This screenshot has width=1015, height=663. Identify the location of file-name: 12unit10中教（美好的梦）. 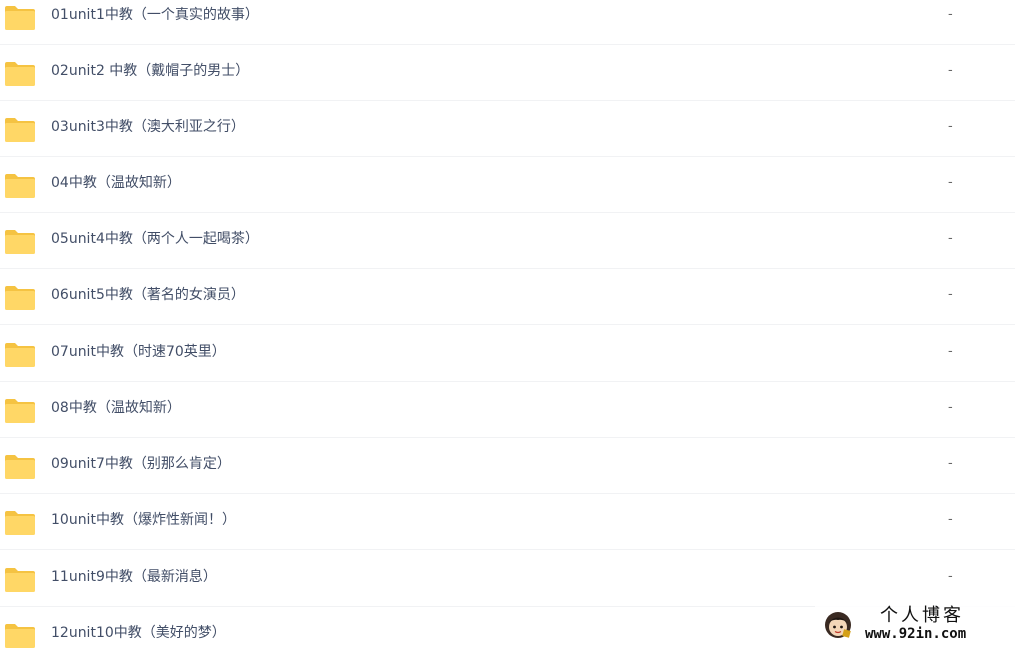
(138, 633).